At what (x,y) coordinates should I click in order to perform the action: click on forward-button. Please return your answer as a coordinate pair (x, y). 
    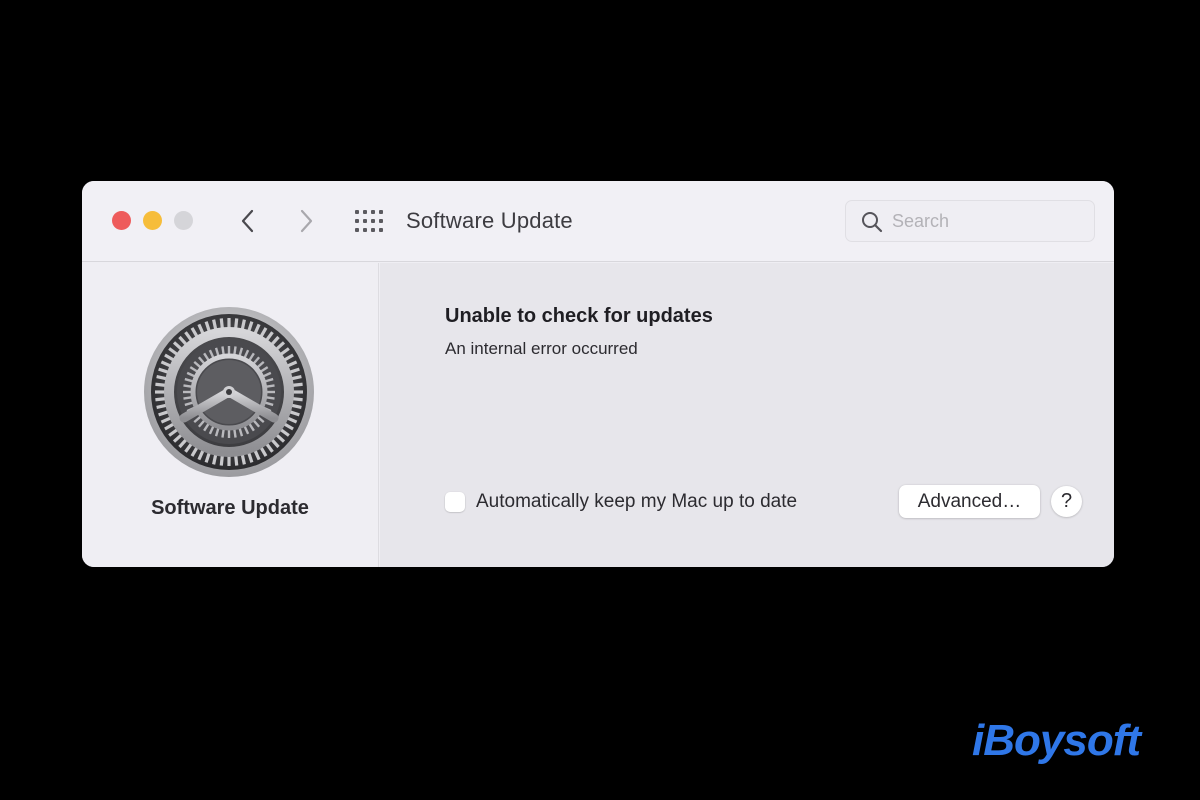
    Looking at the image, I should click on (306, 221).